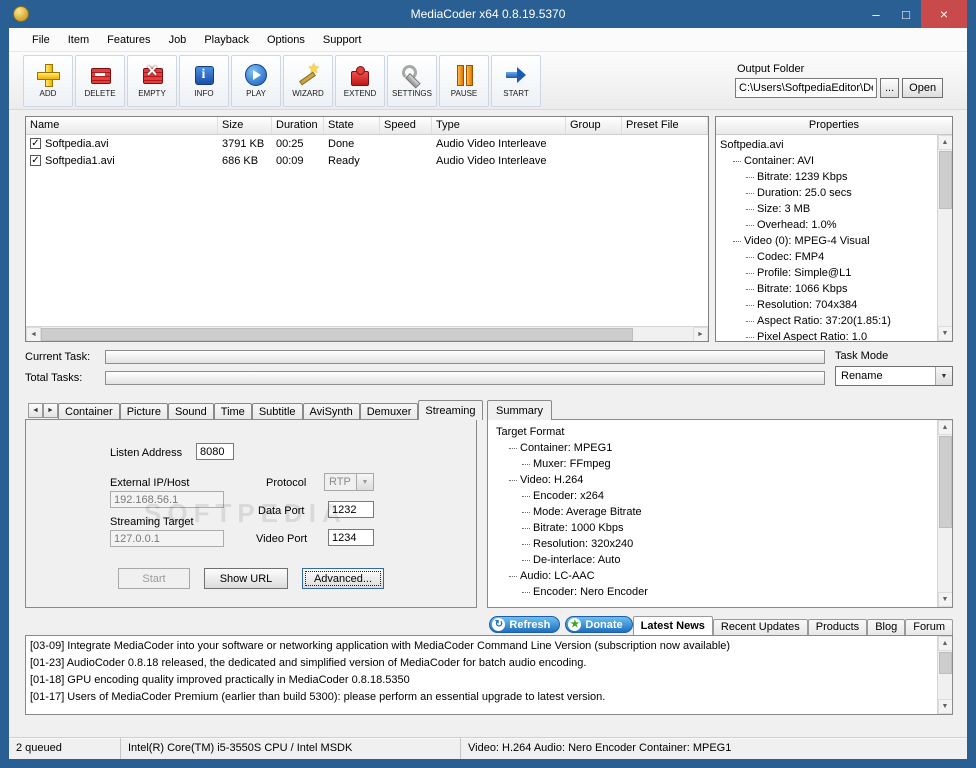  I want to click on news-tab-forum: Forum, so click(929, 627).